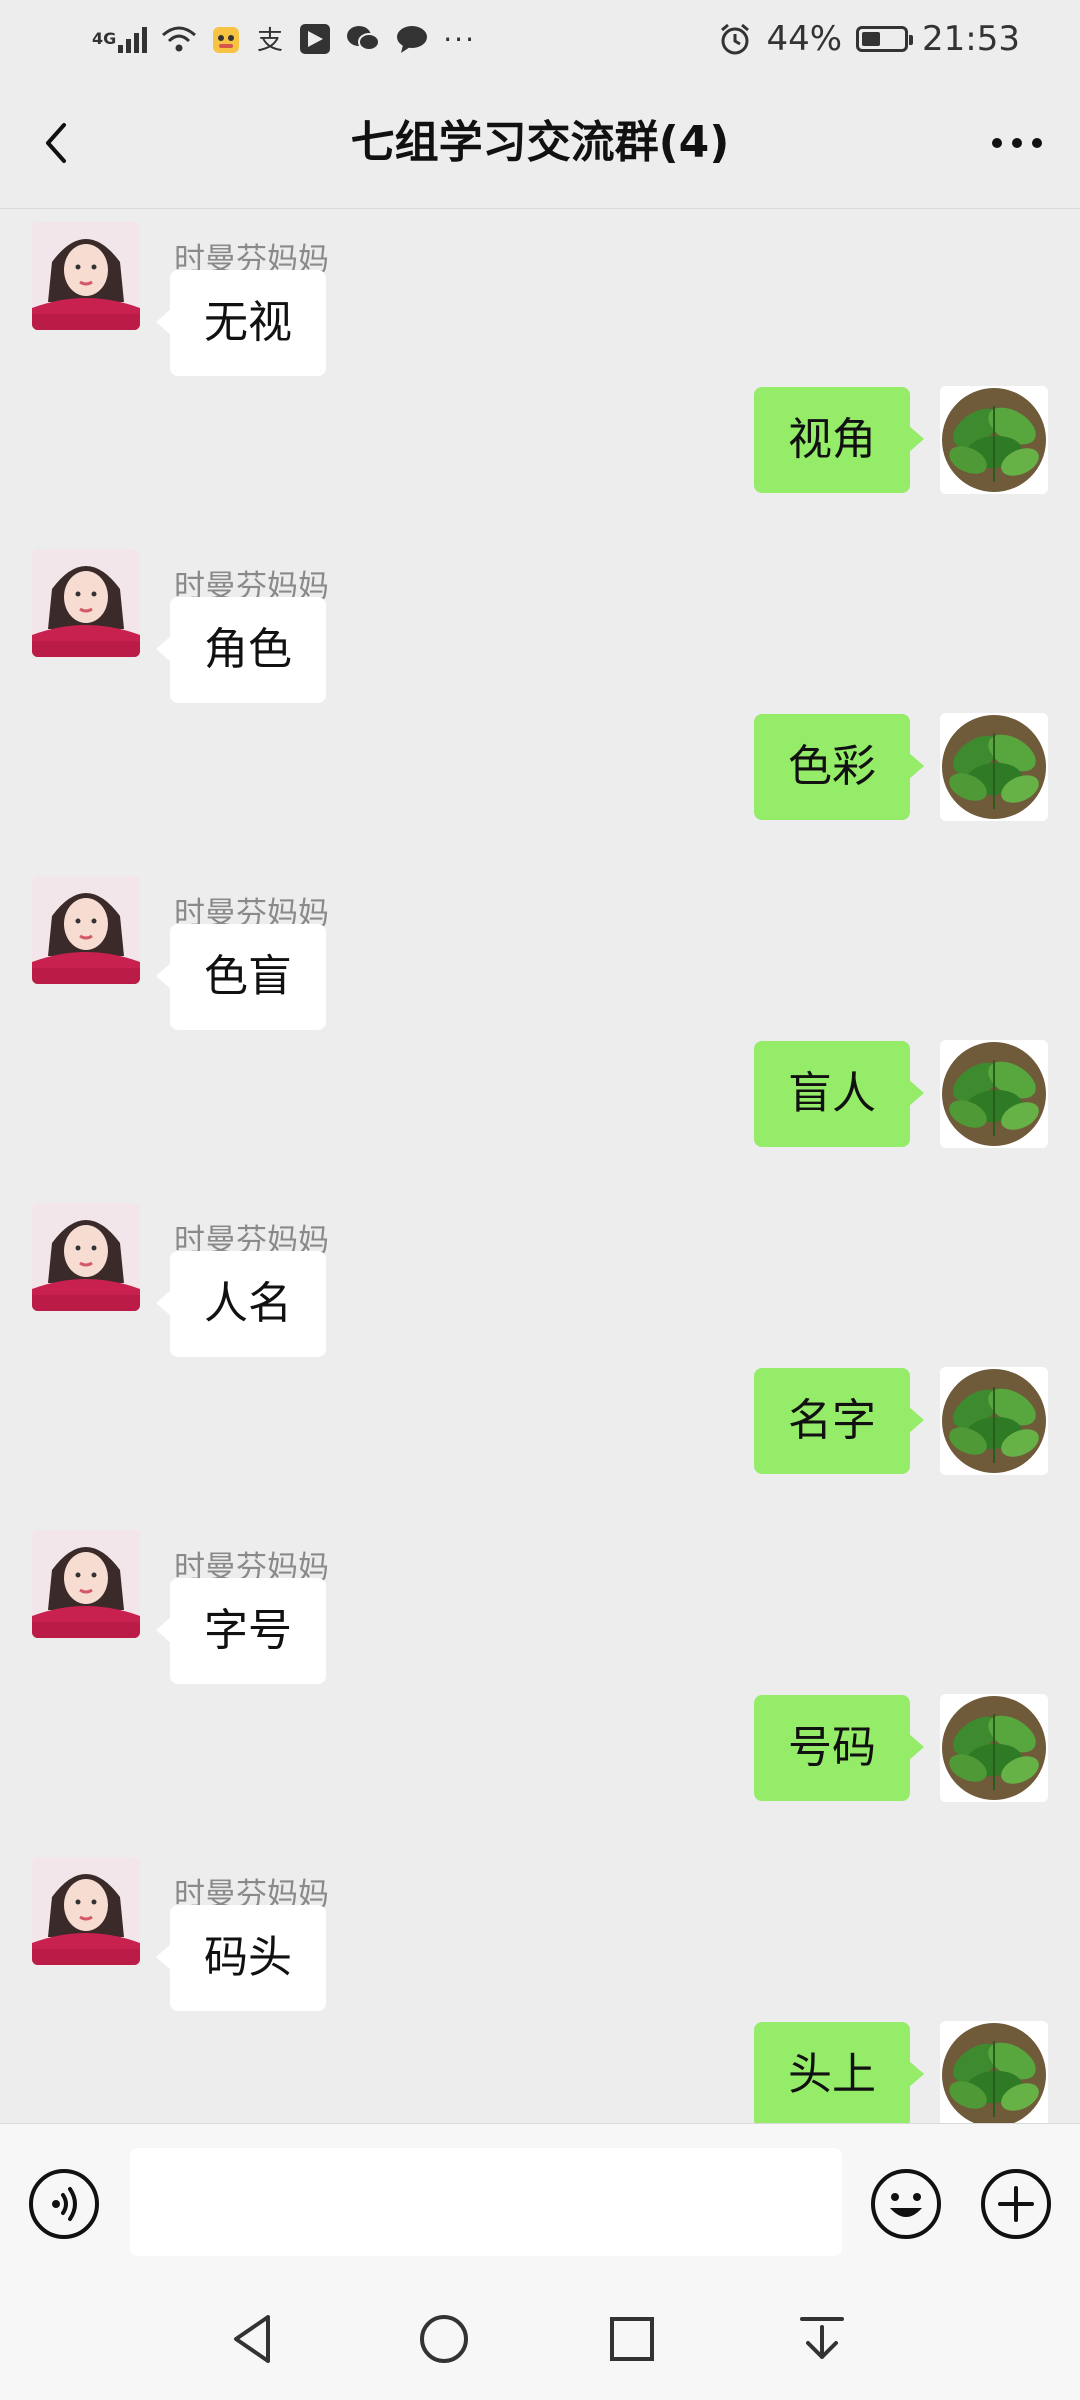 This screenshot has width=1080, height=2400. What do you see at coordinates (540, 1937) in the screenshot?
I see `incoming-message: 时曼芬妈妈 码头` at bounding box center [540, 1937].